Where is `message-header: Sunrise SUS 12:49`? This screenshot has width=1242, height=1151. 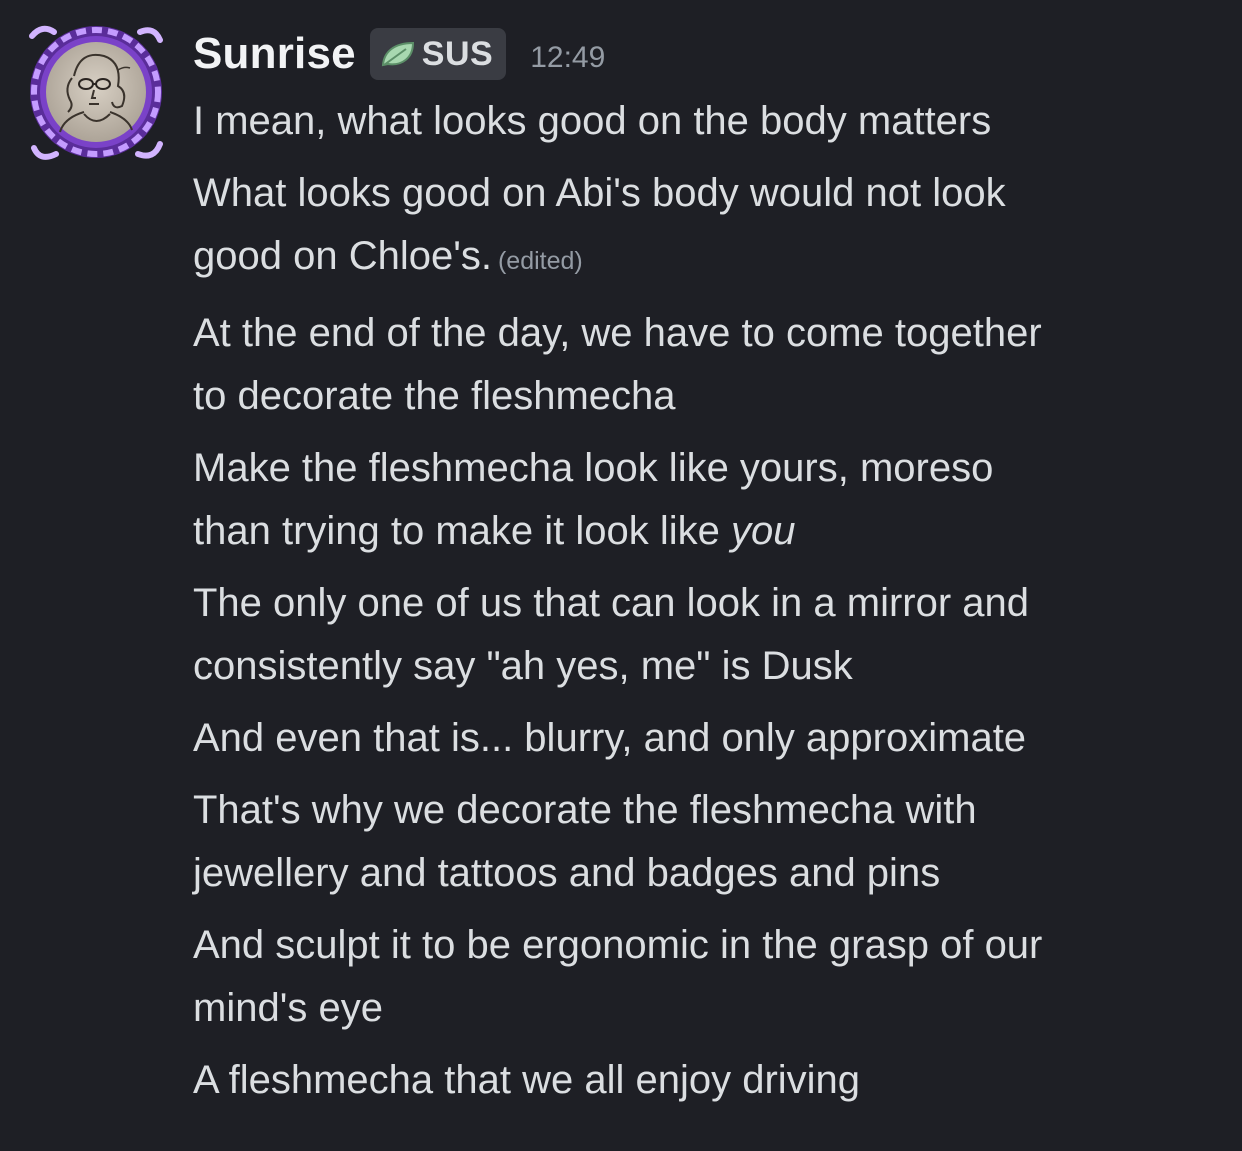
message-header: Sunrise SUS 12:49 is located at coordinates (399, 54).